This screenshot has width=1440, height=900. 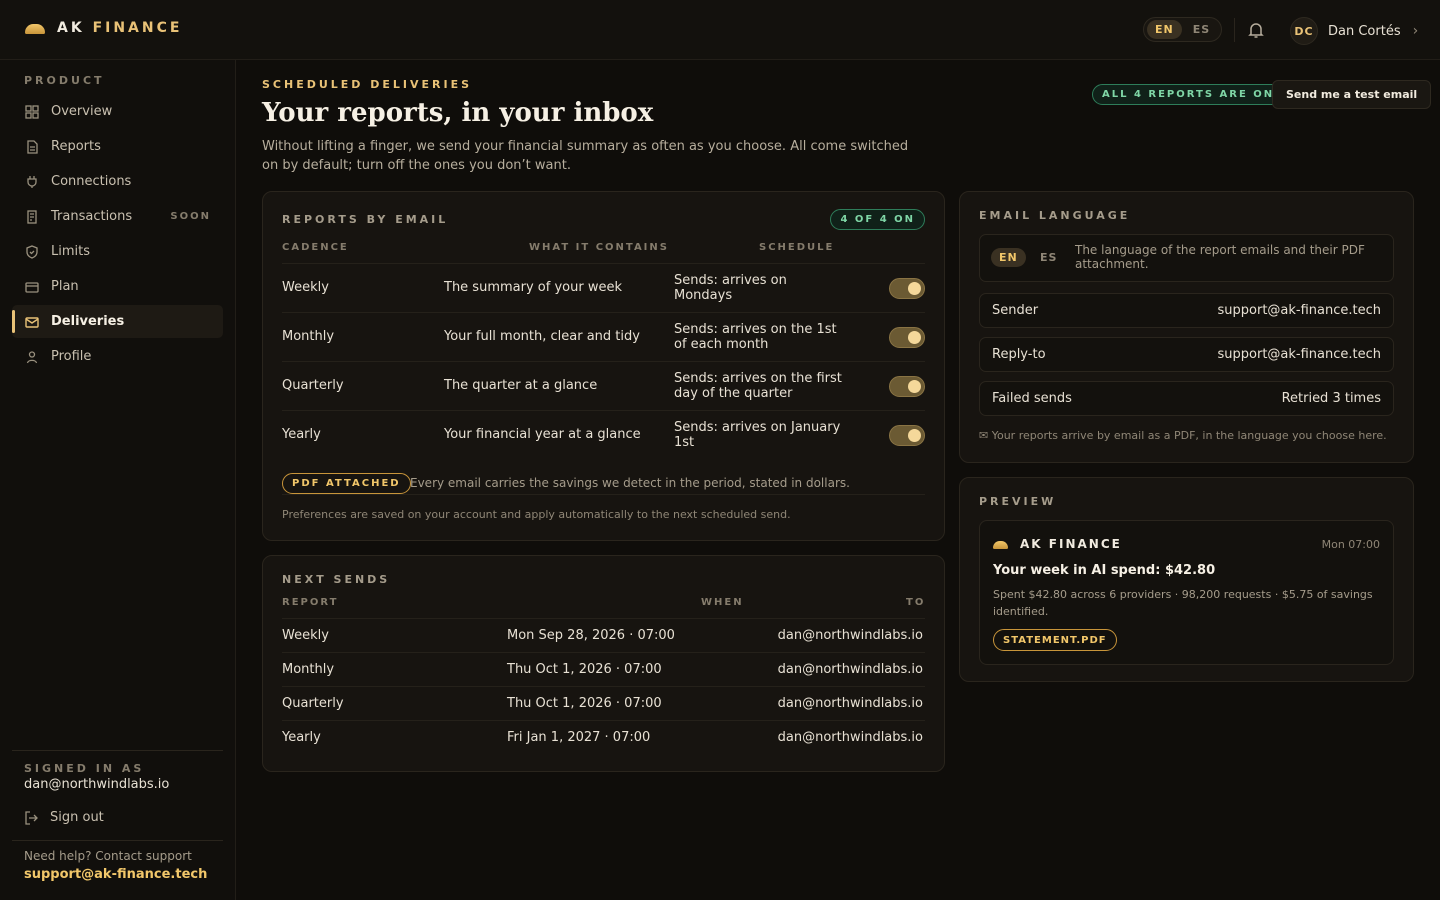 I want to click on document-icon, so click(x=32, y=146).